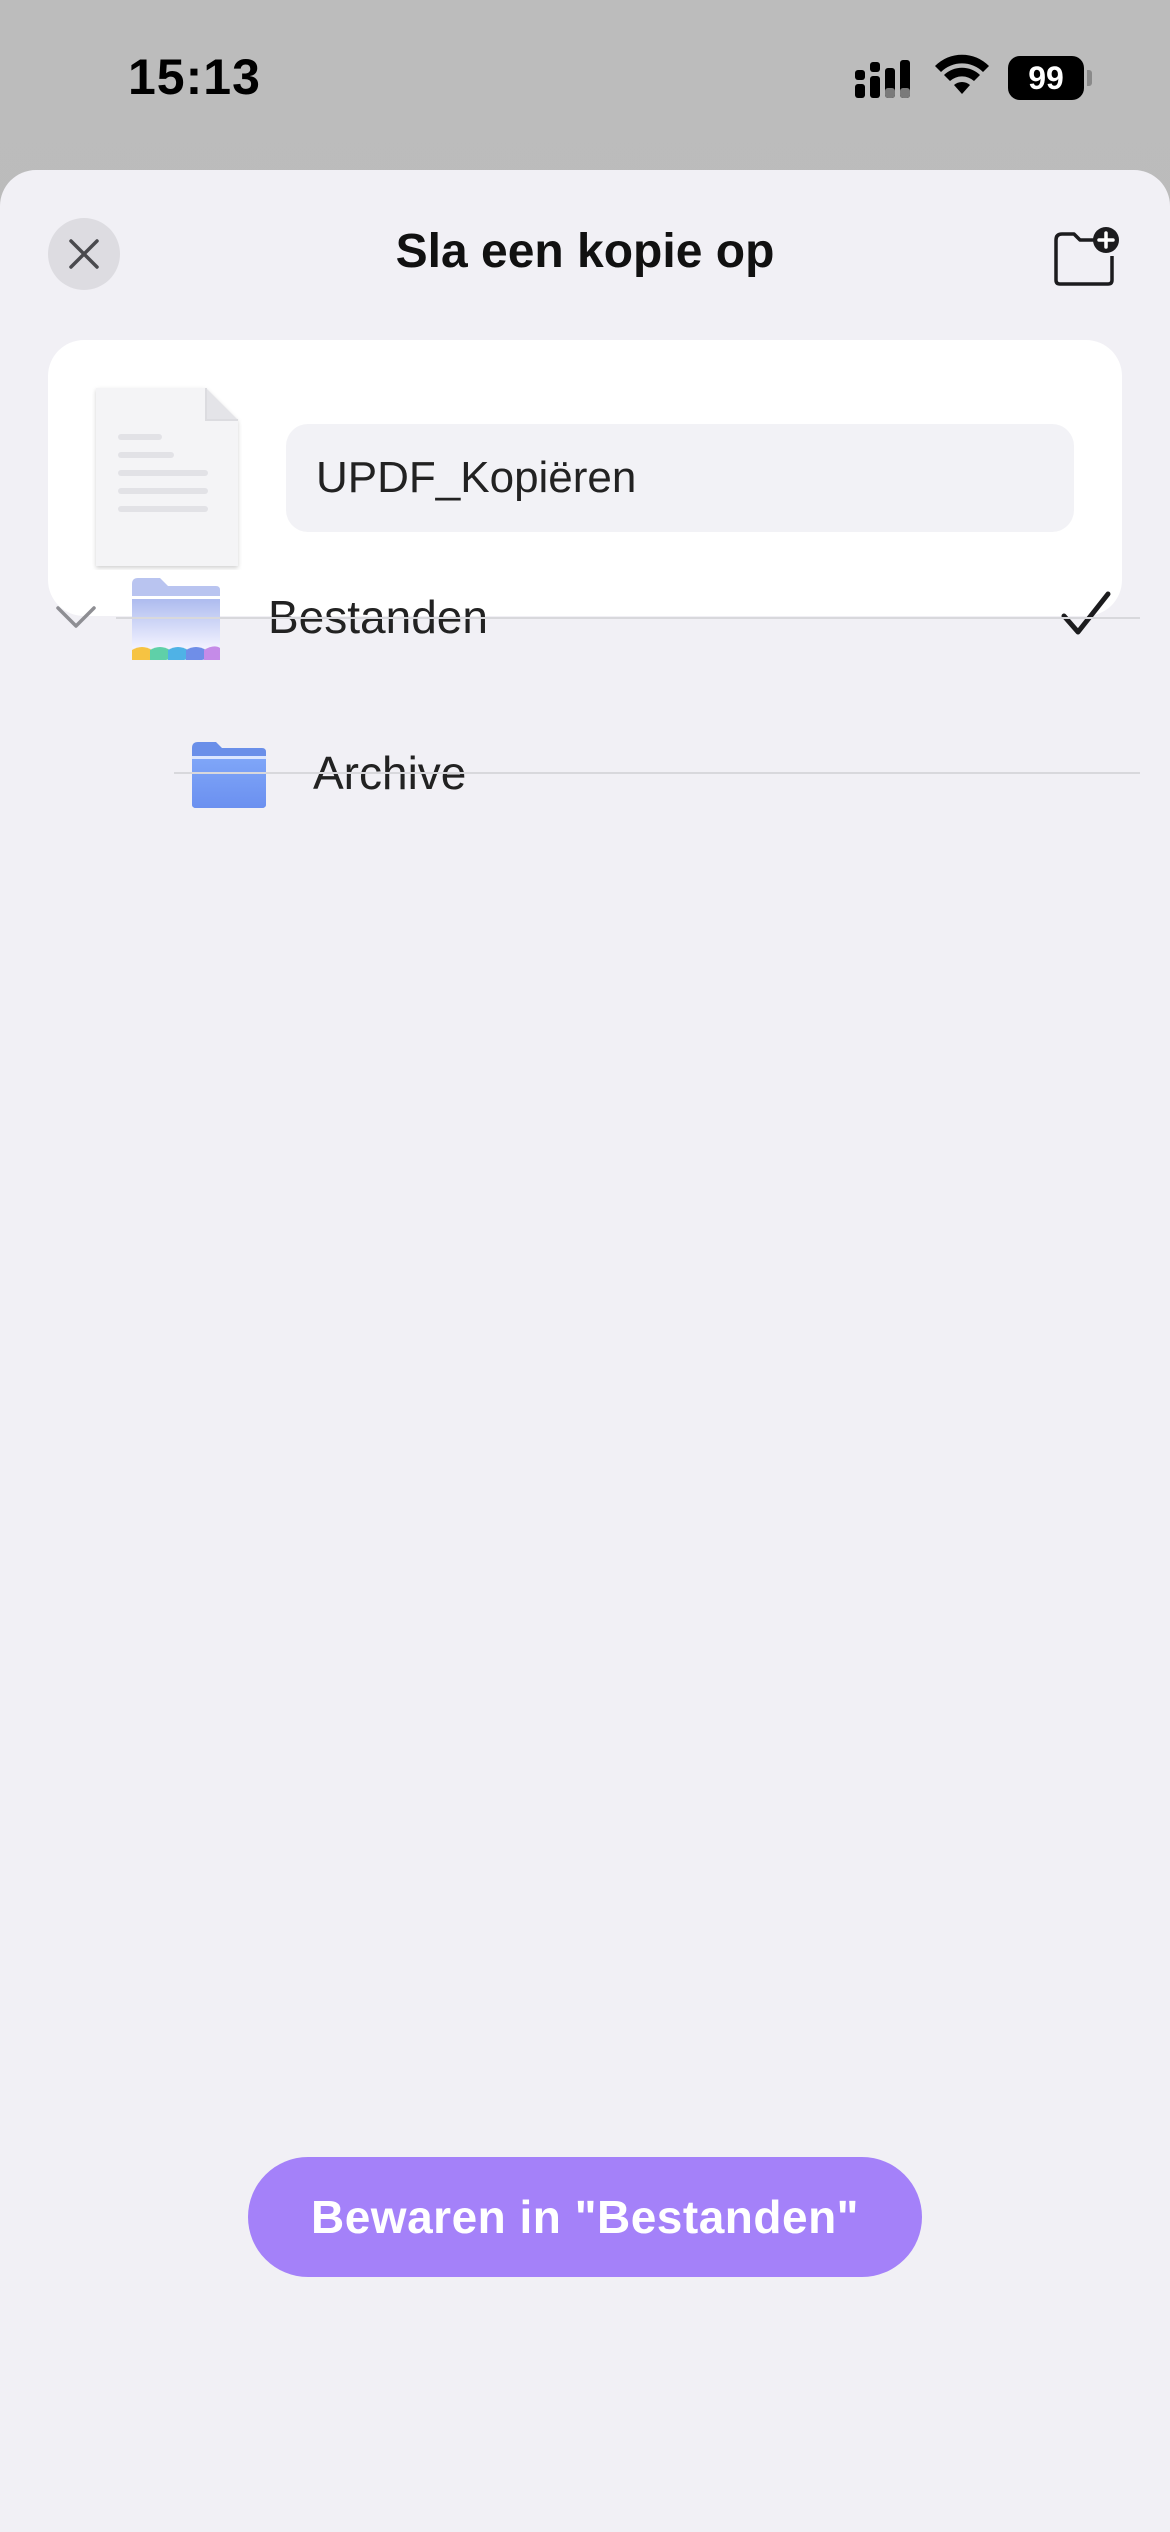  I want to click on sheet-title: Sla een kopie op, so click(585, 251).